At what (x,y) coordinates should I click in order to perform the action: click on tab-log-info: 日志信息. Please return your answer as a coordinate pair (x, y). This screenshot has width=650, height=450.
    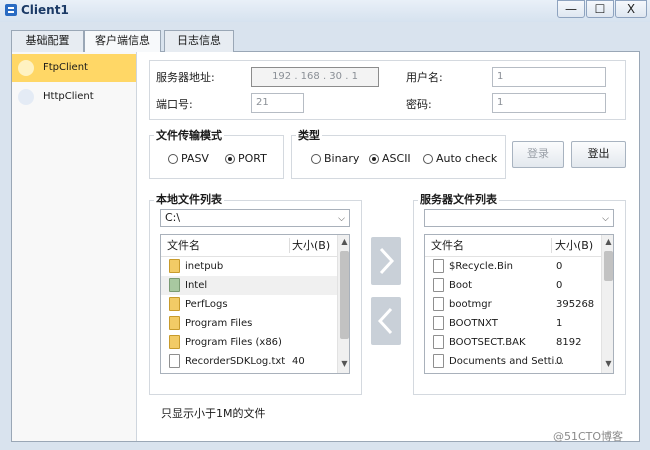
    Looking at the image, I should click on (199, 41).